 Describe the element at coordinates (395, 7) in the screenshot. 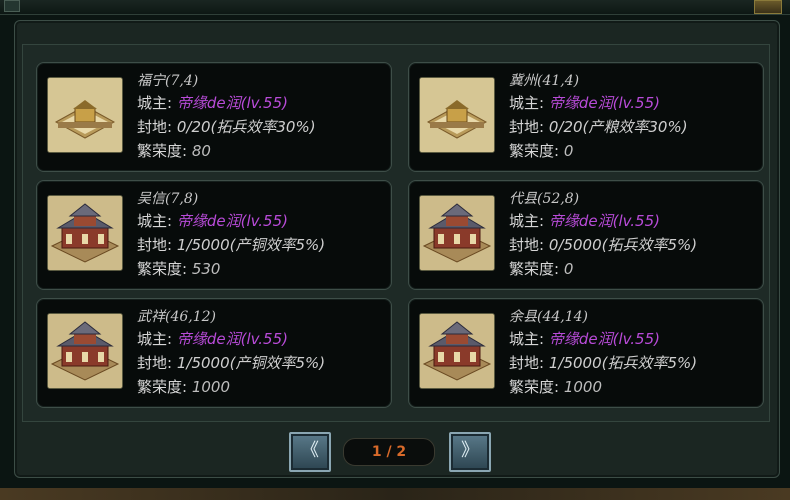

I see `window-top-bar` at that location.